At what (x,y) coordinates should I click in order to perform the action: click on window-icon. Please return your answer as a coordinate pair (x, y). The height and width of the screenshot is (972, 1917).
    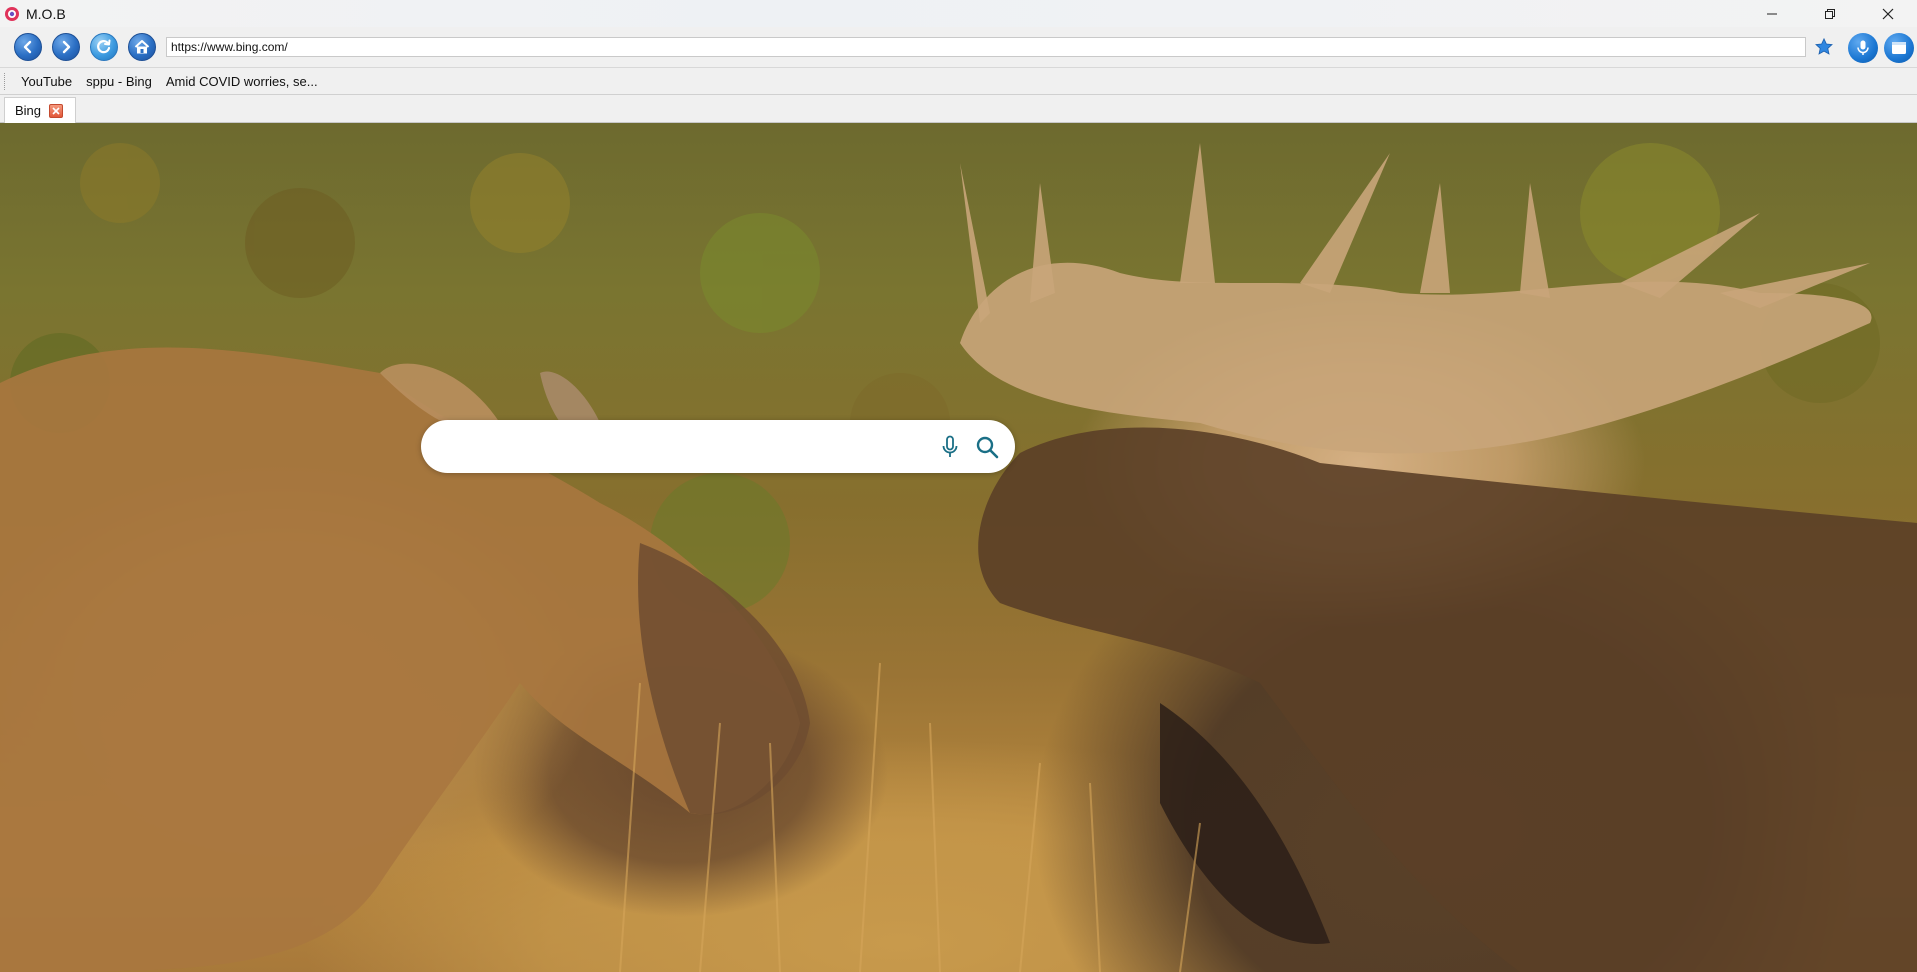
    Looking at the image, I should click on (1899, 48).